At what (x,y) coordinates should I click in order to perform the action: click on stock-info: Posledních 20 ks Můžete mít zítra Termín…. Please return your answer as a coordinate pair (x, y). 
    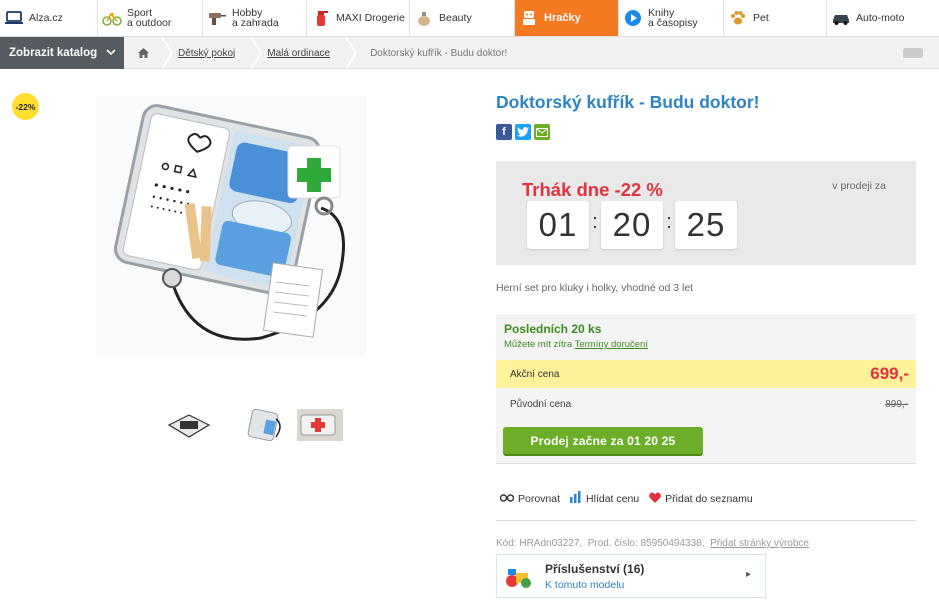
    Looking at the image, I should click on (706, 337).